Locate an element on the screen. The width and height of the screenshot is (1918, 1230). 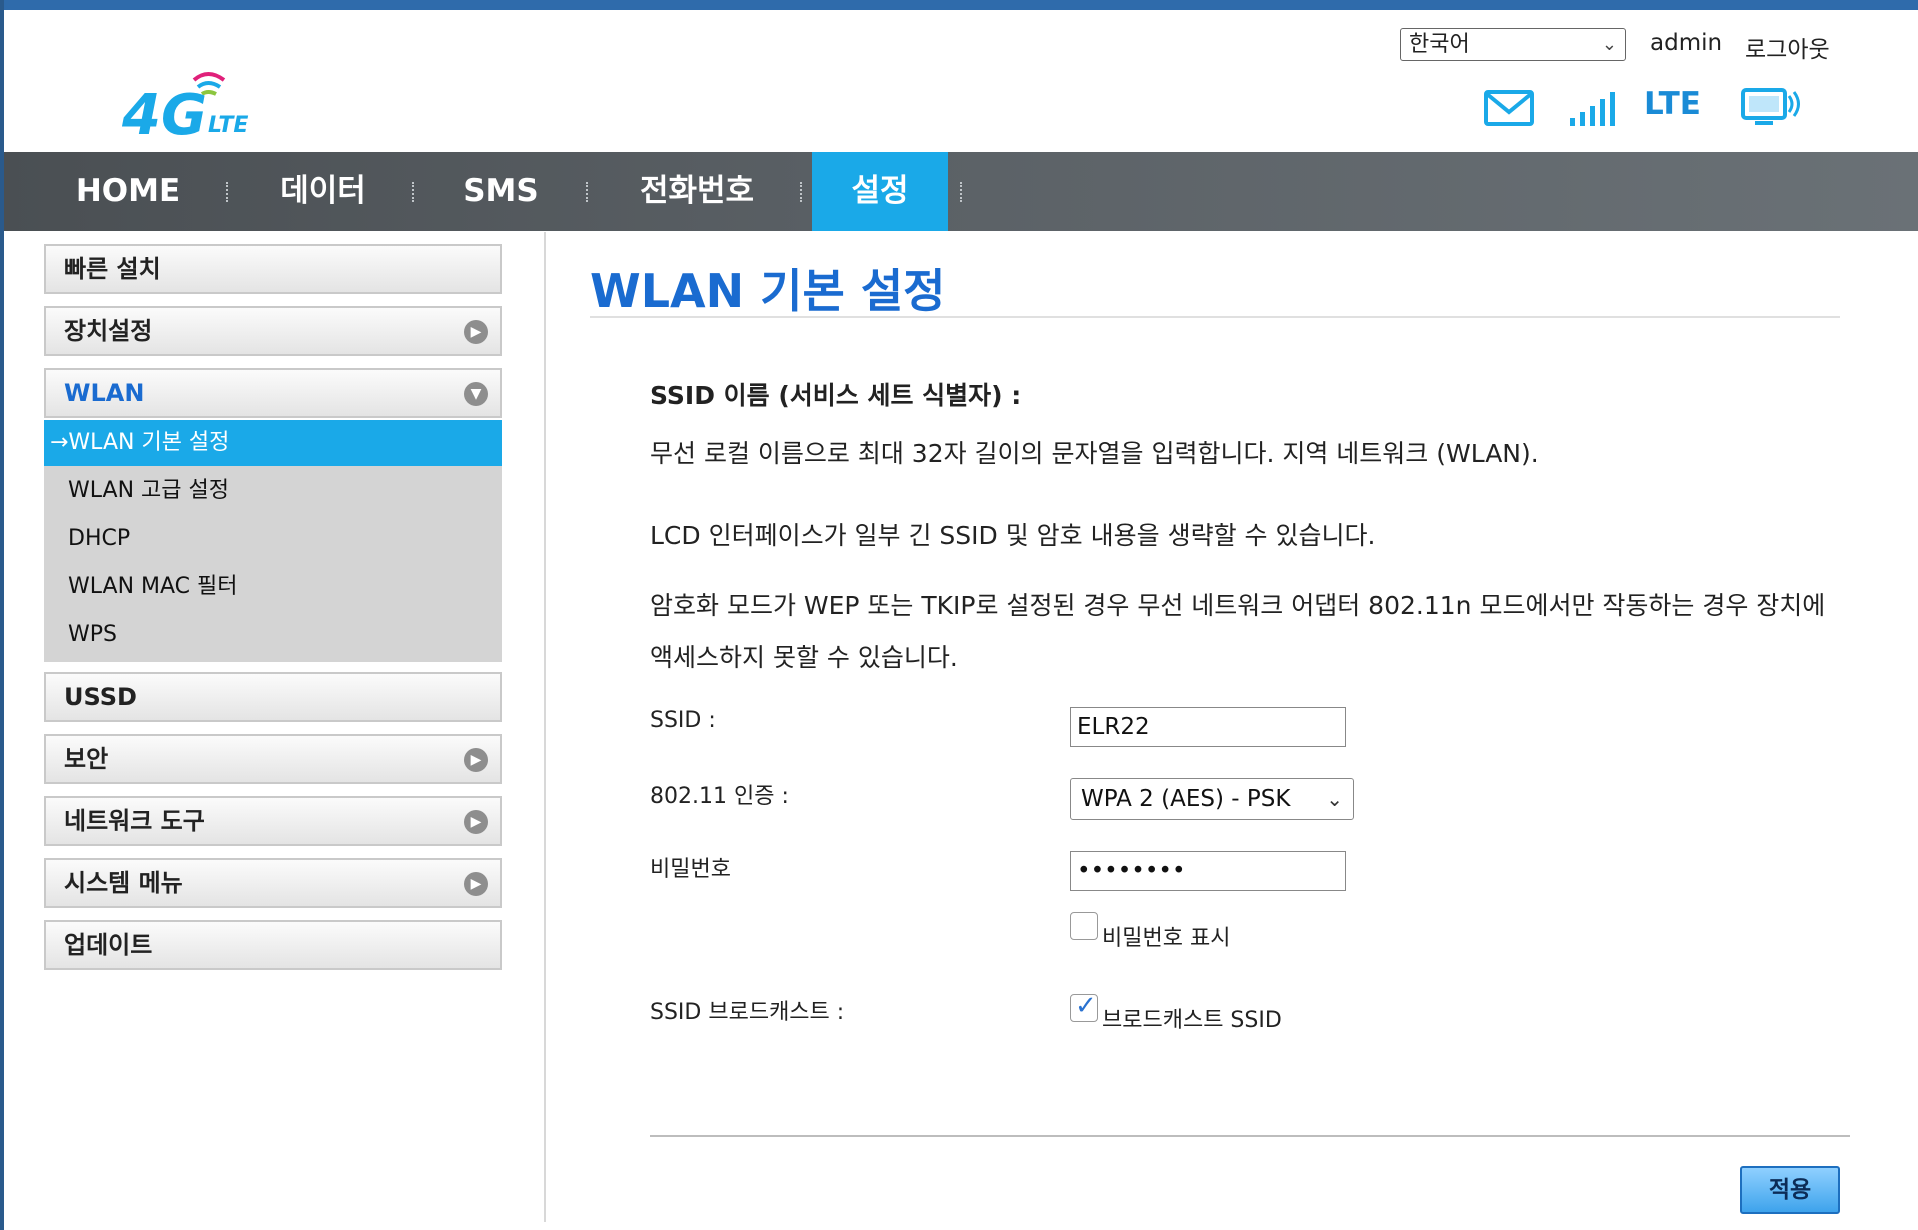
sidebar-item-label: USSD is located at coordinates (100, 697).